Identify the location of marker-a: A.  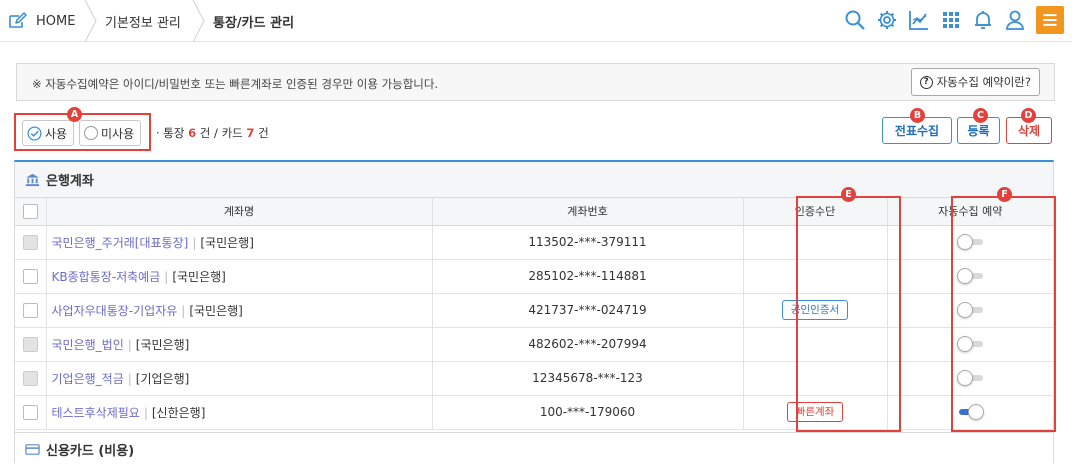
(74, 114).